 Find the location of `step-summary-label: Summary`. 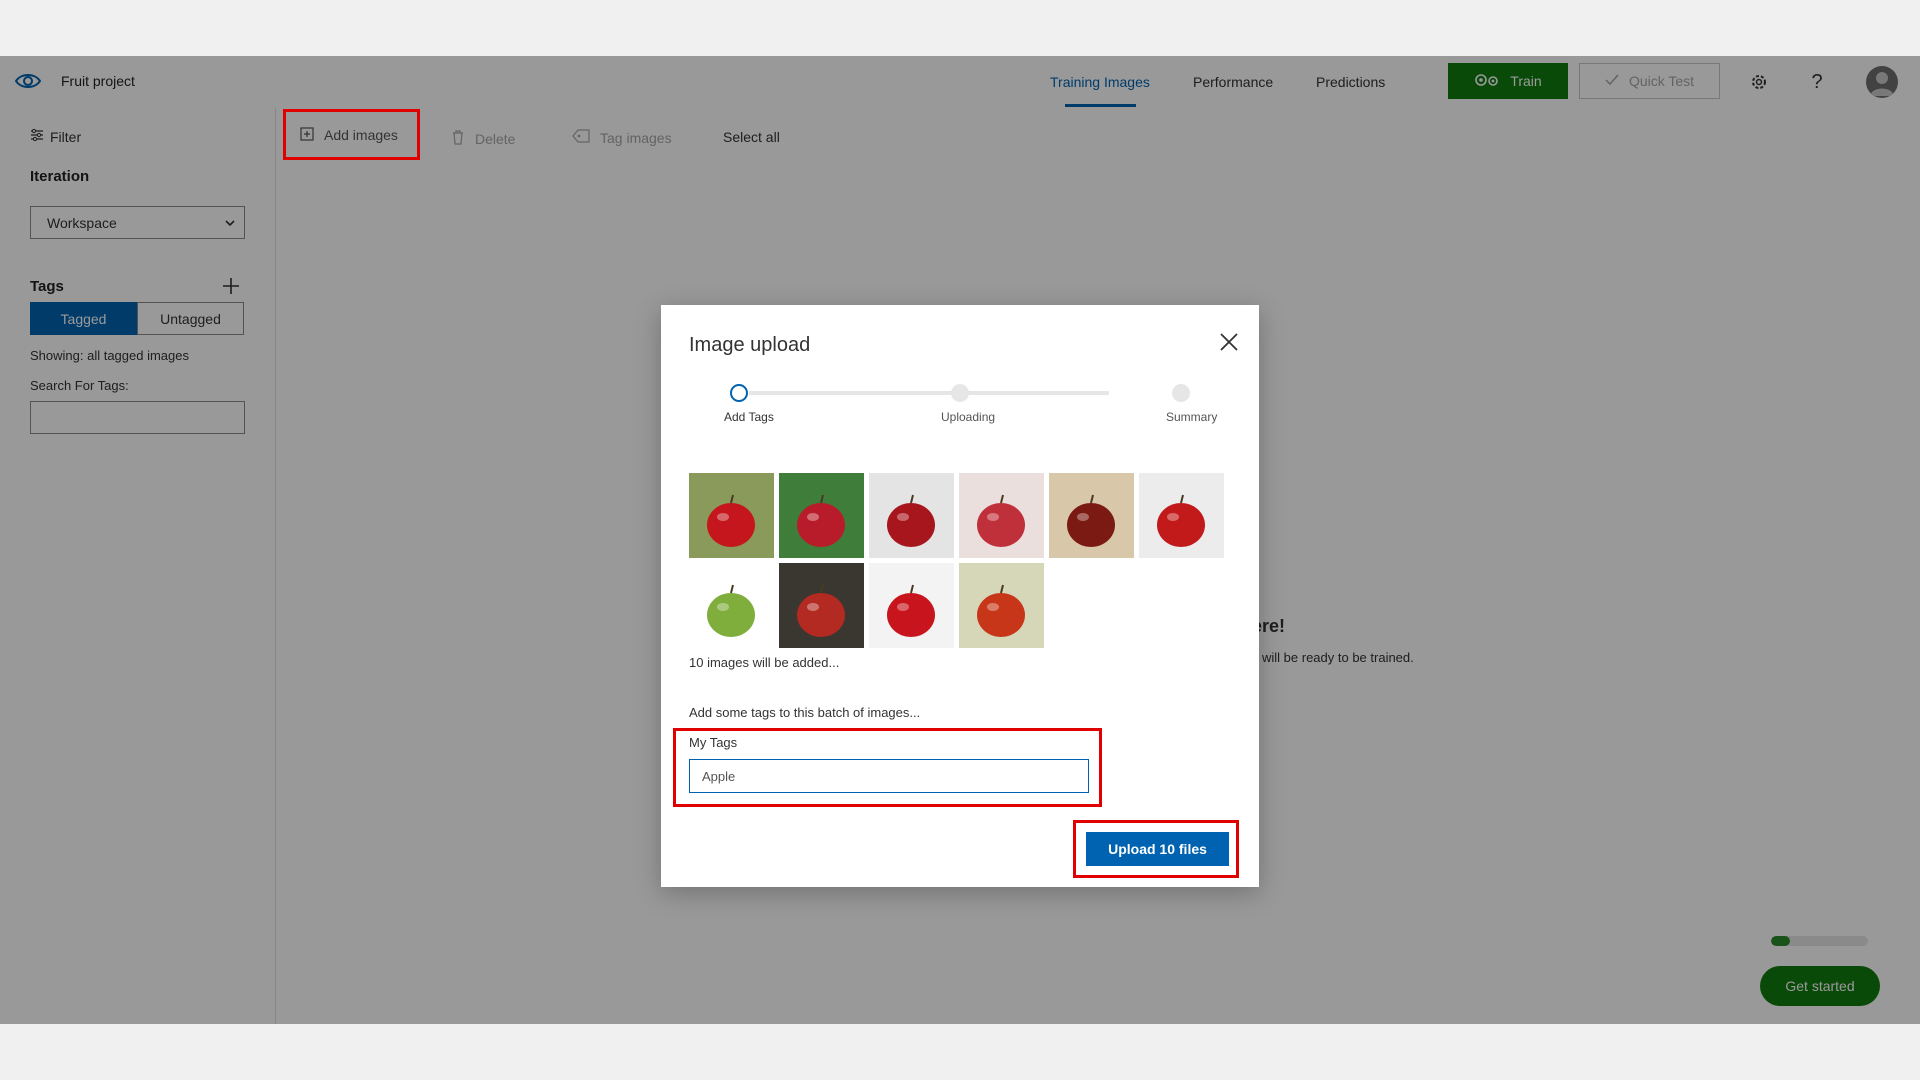

step-summary-label: Summary is located at coordinates (1192, 417).